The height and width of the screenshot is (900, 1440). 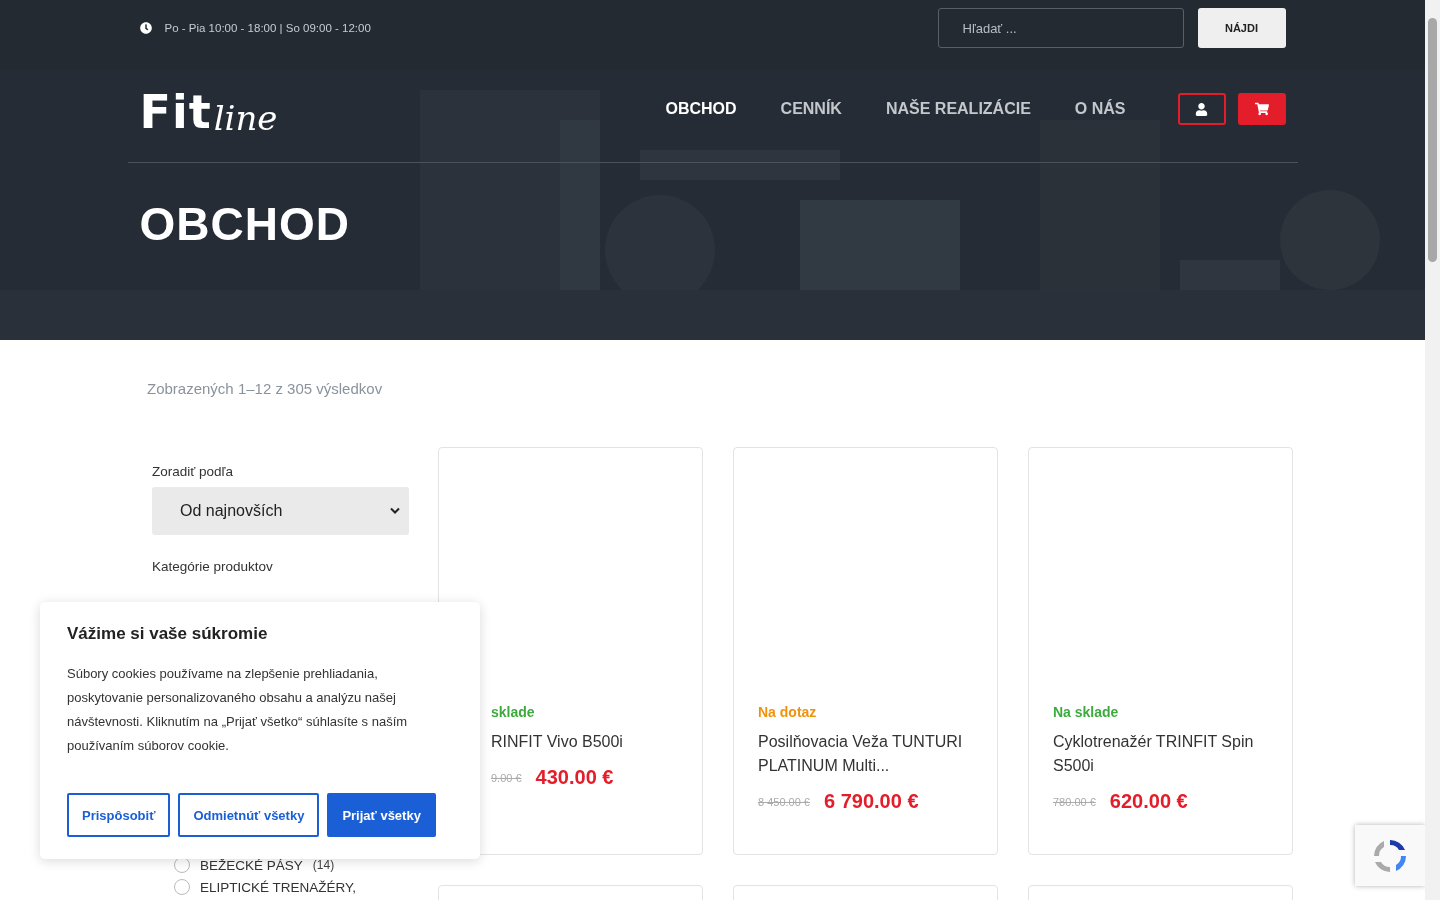 What do you see at coordinates (506, 777) in the screenshot?
I see `old-price: 9.00 €` at bounding box center [506, 777].